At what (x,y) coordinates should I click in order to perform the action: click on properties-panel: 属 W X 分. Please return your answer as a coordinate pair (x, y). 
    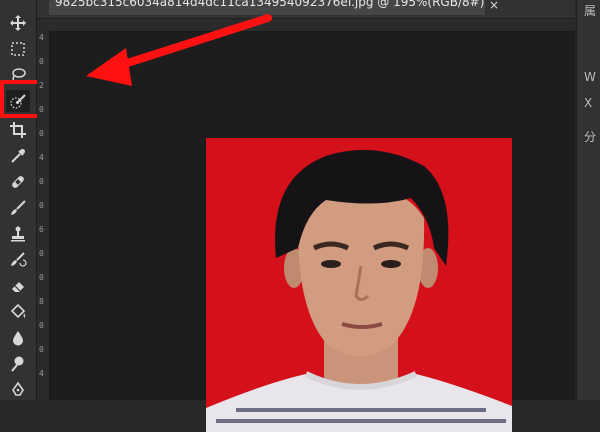
    Looking at the image, I should click on (588, 200).